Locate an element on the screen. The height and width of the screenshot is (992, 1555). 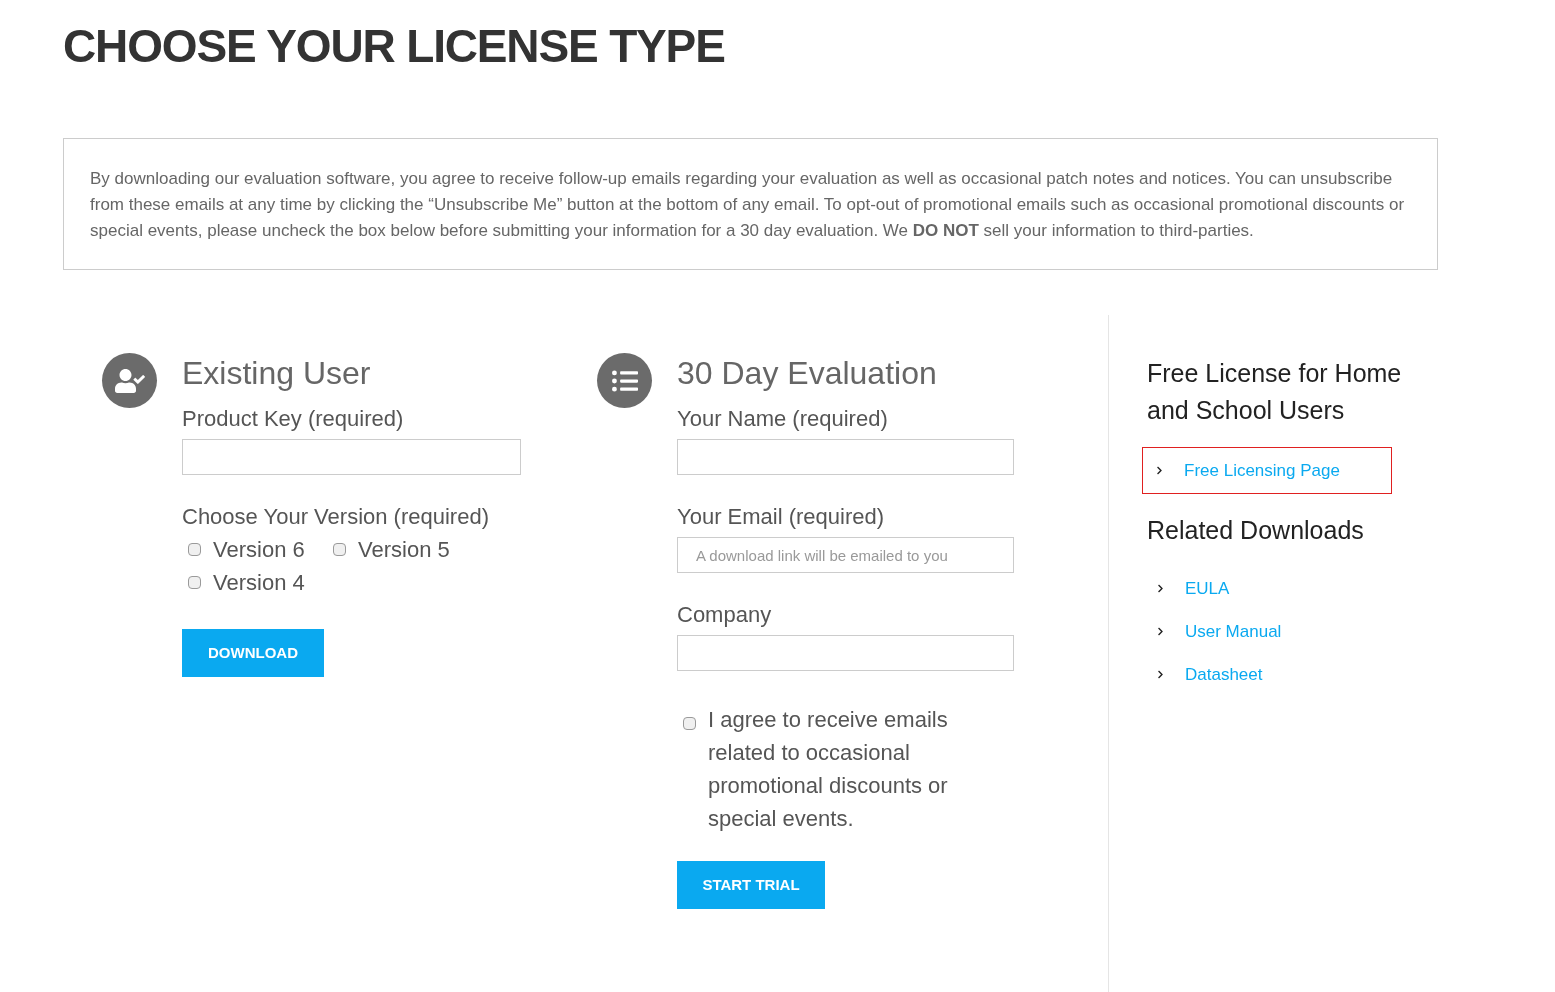
notice-text: By downloading our evaluation software, you agree to receive follow-up emails regarding your evaluation as well as occasional patch notes and notices. You can unsubscribe from these emails at any time by clicking the “Unsubscribe Me” button at the bottom of any email. To opt-out of promotional emails such as occasional promotional discounts or special events, please uncheck the box below before submitting your information for a 30 day evaluation. We DO NOT sell your information to third-parties. is located at coordinates (748, 205).